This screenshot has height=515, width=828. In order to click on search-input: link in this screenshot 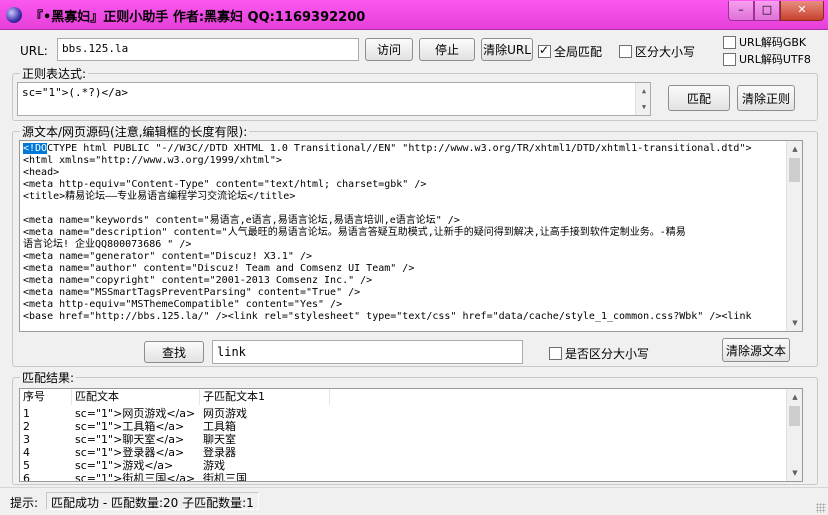, I will do `click(367, 352)`.